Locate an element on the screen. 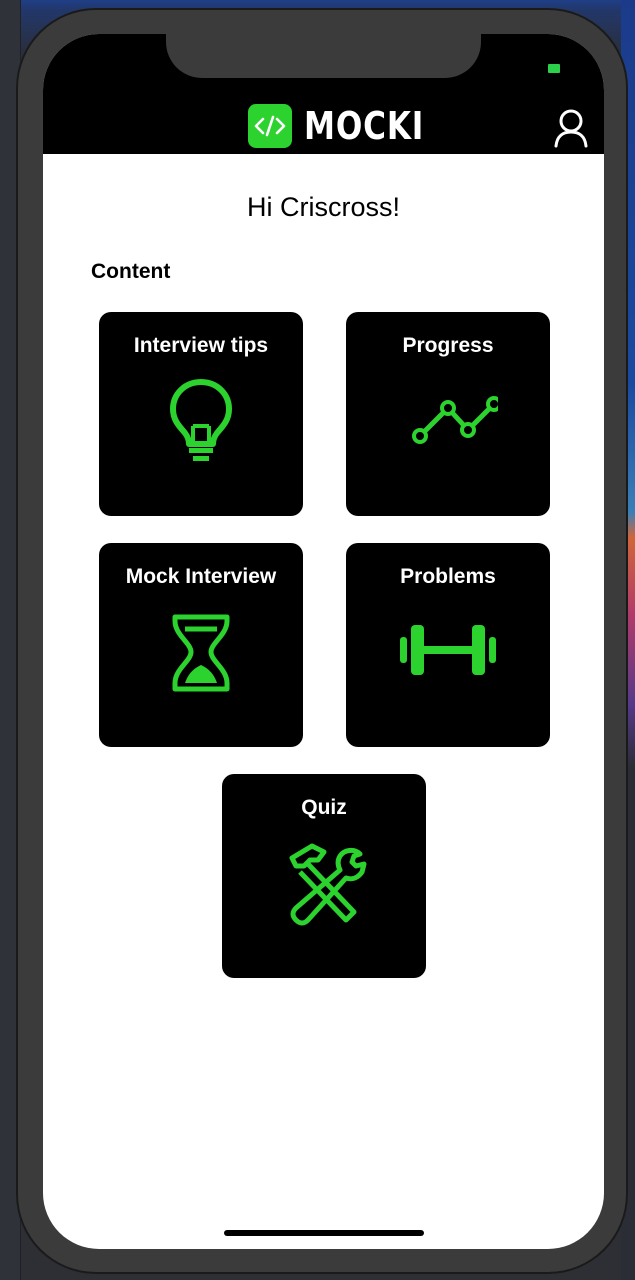  section-title: Content is located at coordinates (131, 271).